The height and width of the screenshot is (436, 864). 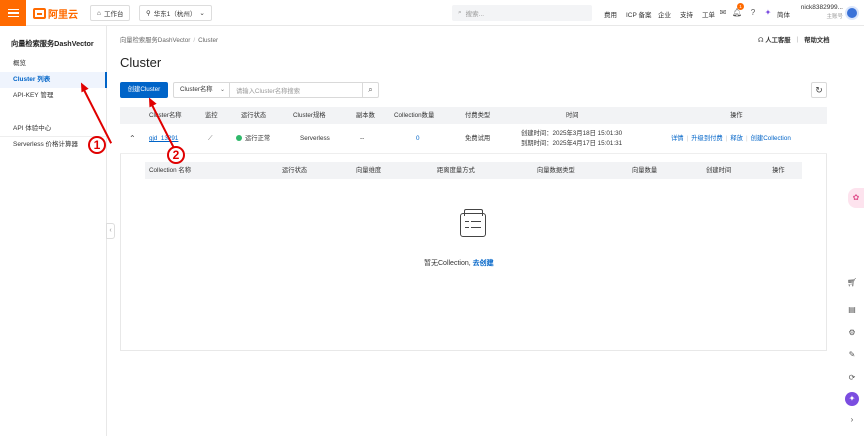 I want to click on monitor-chart-icon: ⟋, so click(x=210, y=139).